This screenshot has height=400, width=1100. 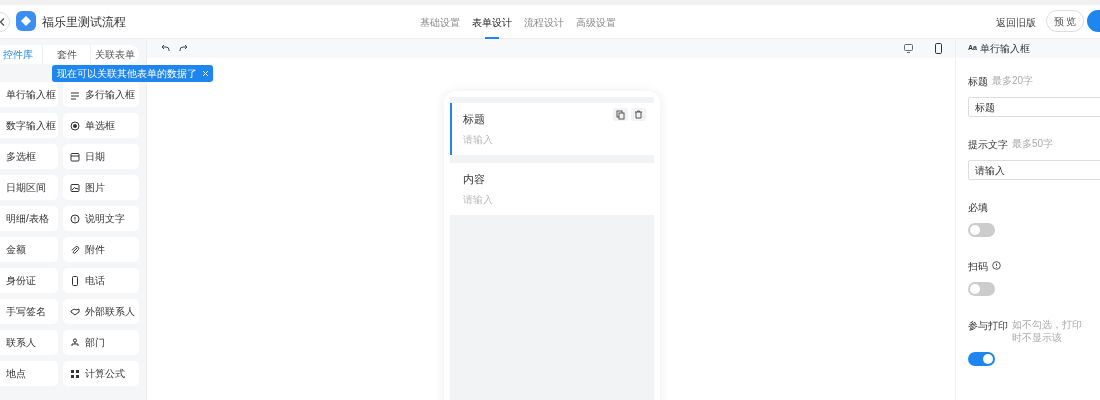 I want to click on desktop-icon, so click(x=908, y=48).